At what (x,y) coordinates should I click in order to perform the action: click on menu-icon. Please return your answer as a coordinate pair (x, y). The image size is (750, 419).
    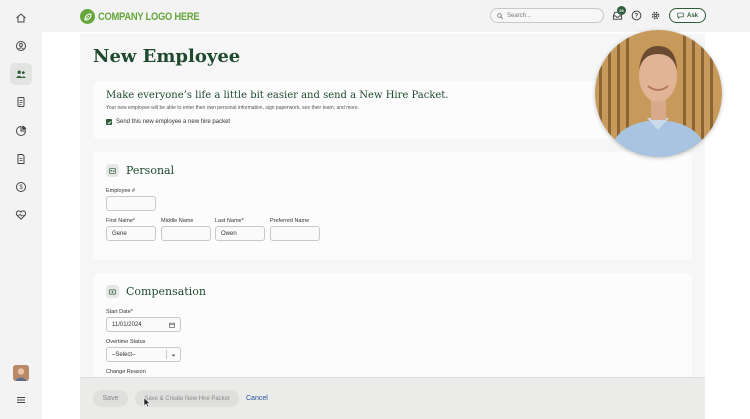
    Looking at the image, I should click on (21, 400).